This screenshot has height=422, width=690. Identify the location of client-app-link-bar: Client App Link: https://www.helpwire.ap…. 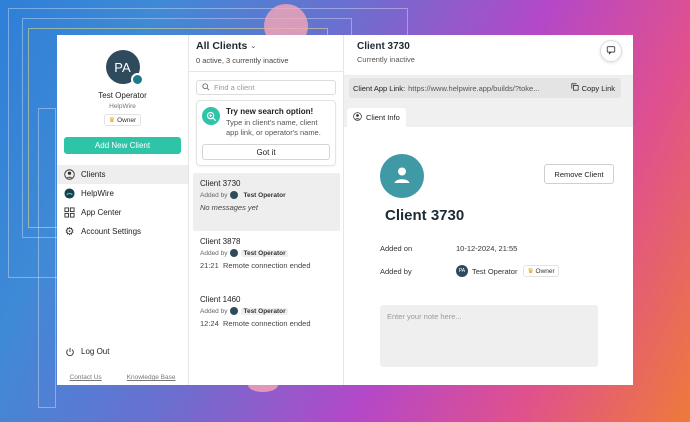
(485, 88).